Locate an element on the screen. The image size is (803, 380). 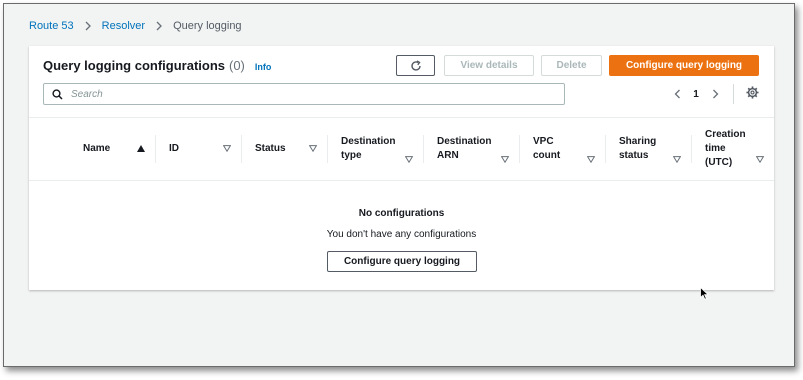
page-title: Query logging configurations (0) Info is located at coordinates (157, 65).